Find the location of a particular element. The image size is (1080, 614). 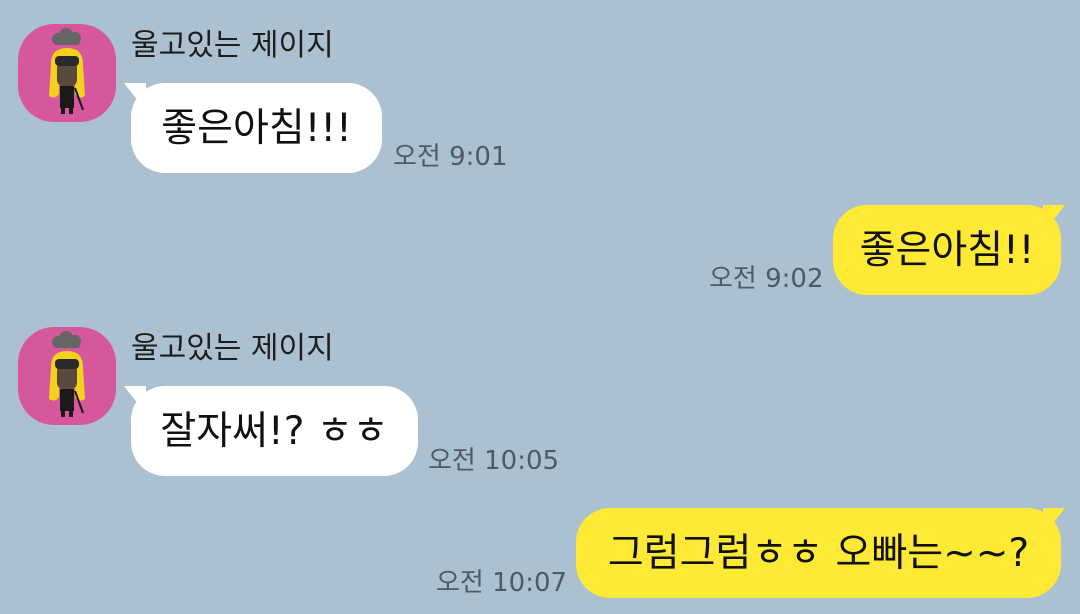

message-bubble: 잘자써!? ㅎㅎ is located at coordinates (274, 431).